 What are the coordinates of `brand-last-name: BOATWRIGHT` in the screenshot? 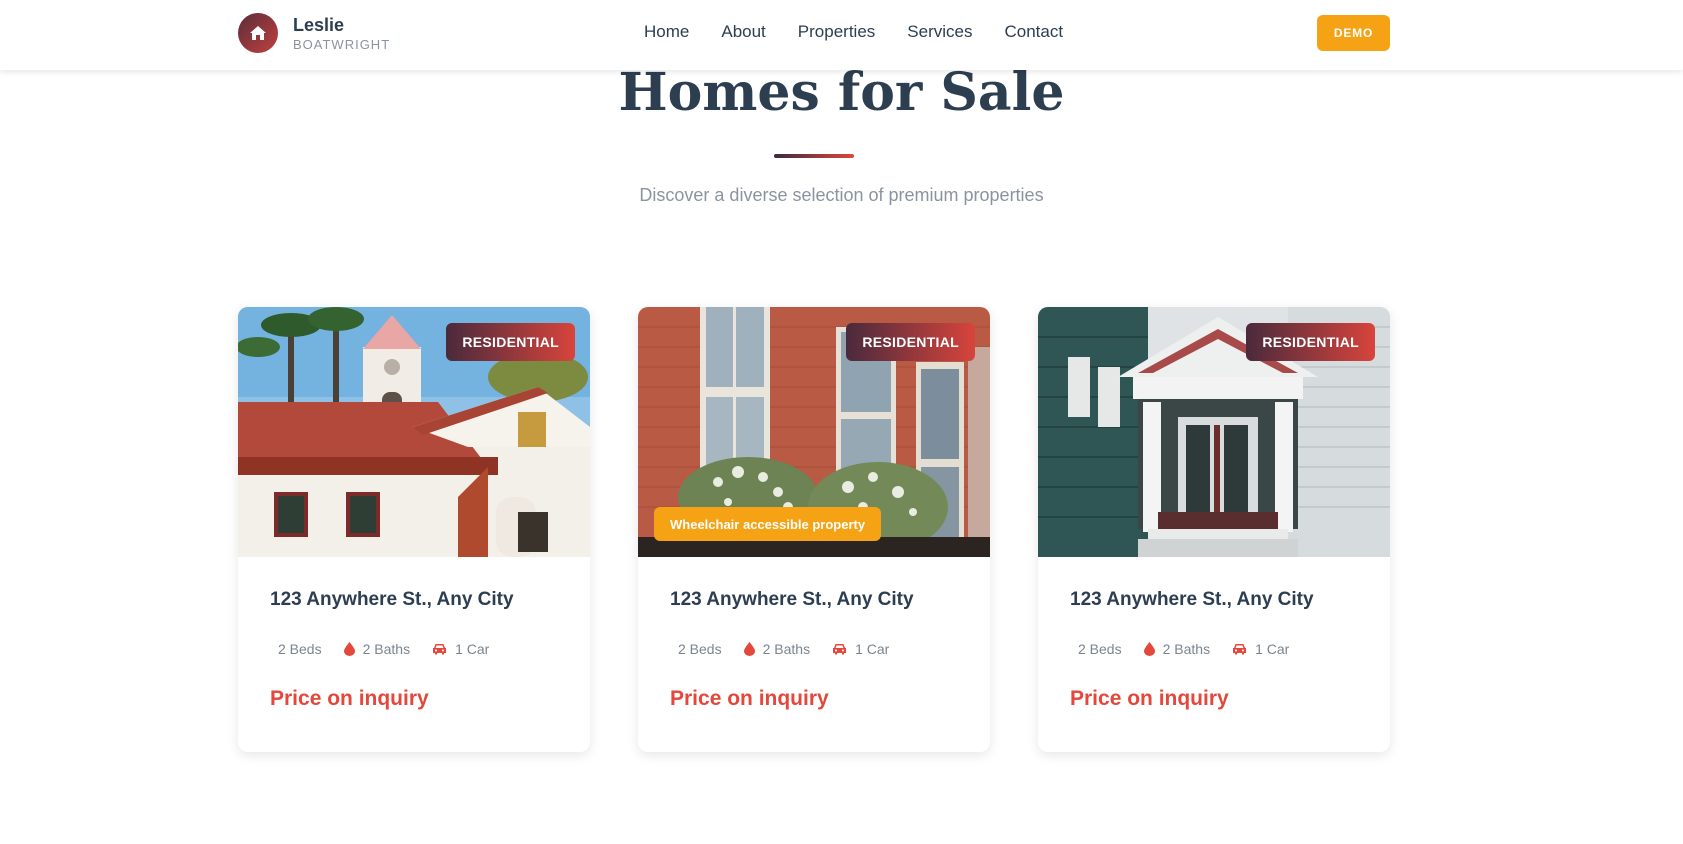 It's located at (342, 44).